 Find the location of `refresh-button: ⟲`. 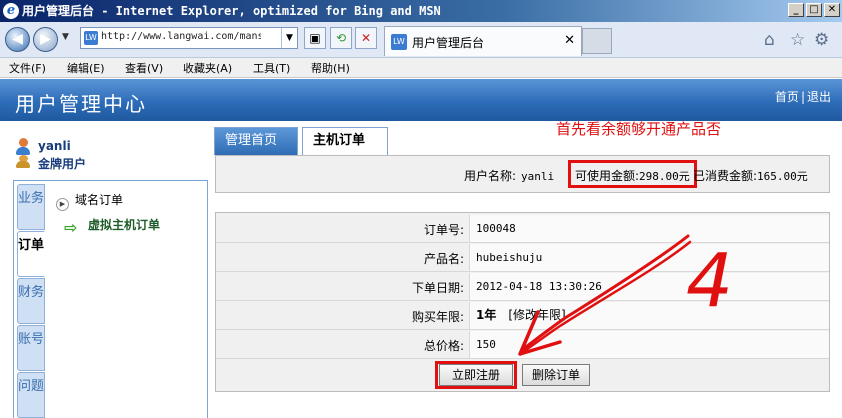

refresh-button: ⟲ is located at coordinates (341, 38).